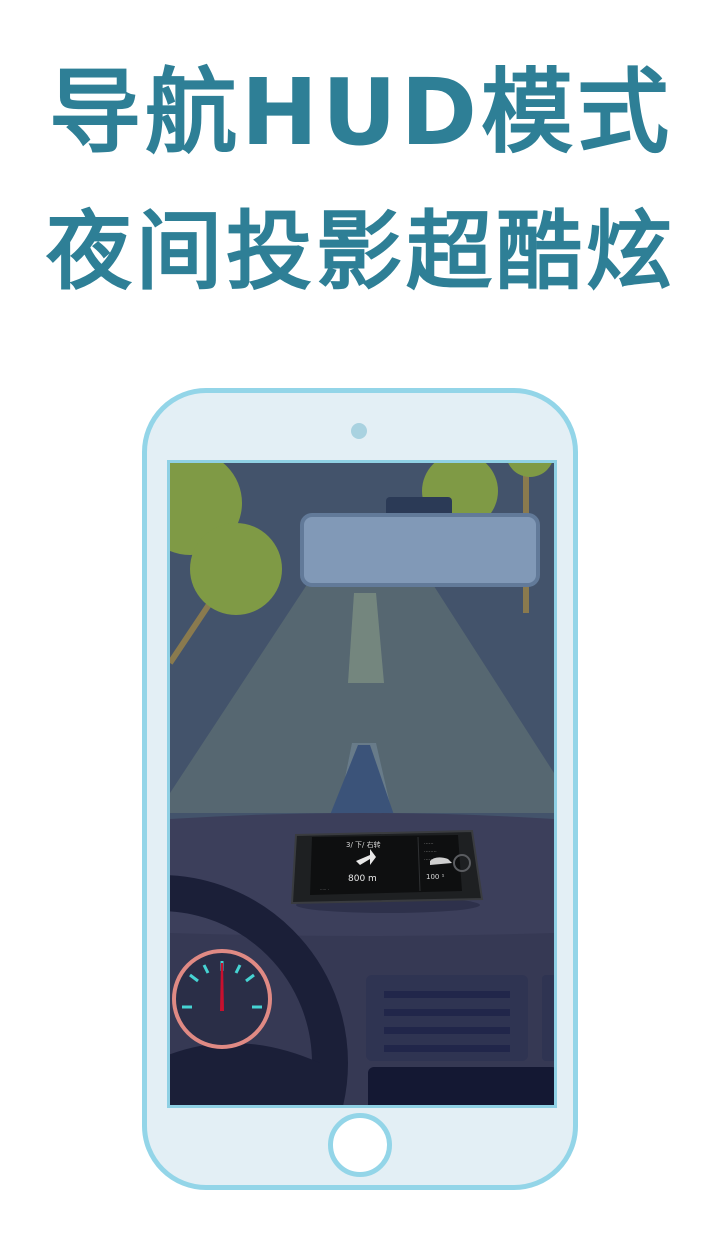 This screenshot has width=722, height=1256. Describe the element at coordinates (430, 852) in the screenshot. I see `hud-side-line: ········` at that location.